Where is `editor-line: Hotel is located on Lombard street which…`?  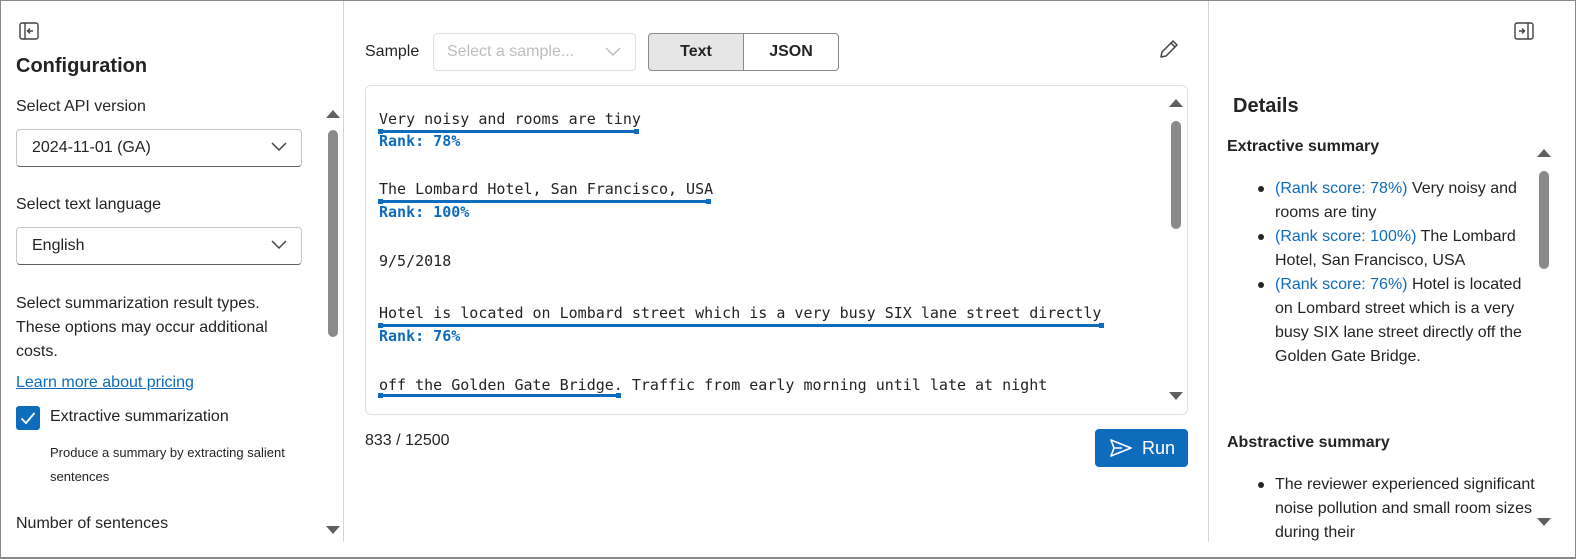 editor-line: Hotel is located on Lombard street which… is located at coordinates (740, 313).